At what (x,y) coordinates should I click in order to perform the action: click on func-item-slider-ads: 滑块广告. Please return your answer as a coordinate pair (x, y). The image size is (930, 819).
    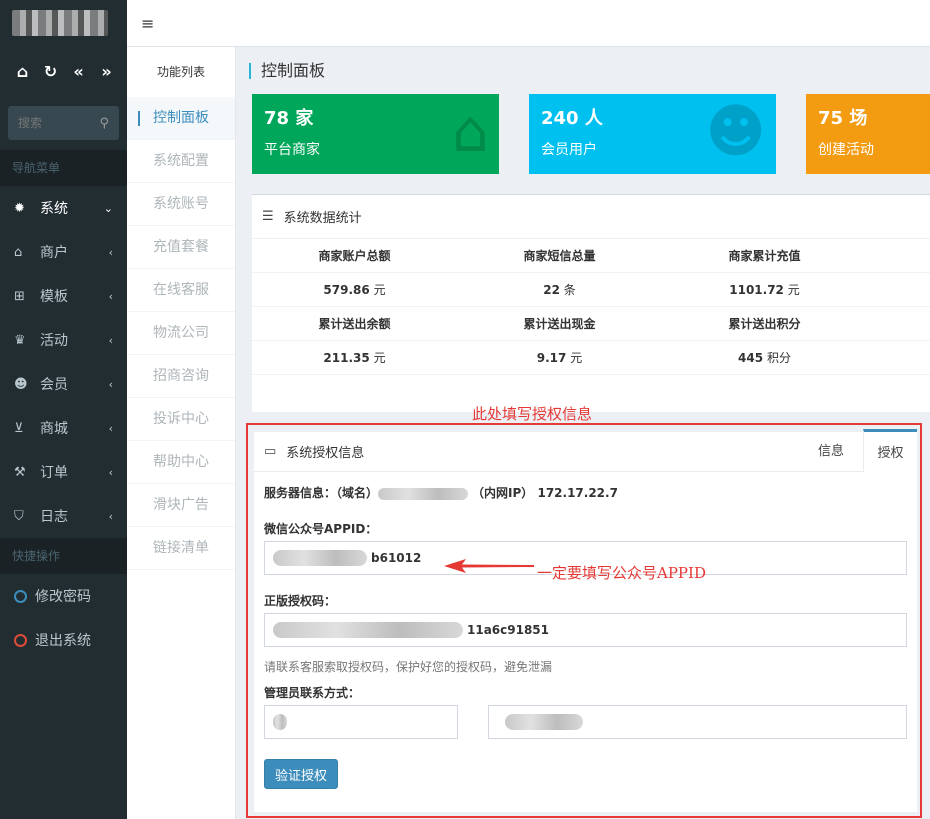
    Looking at the image, I should click on (181, 505).